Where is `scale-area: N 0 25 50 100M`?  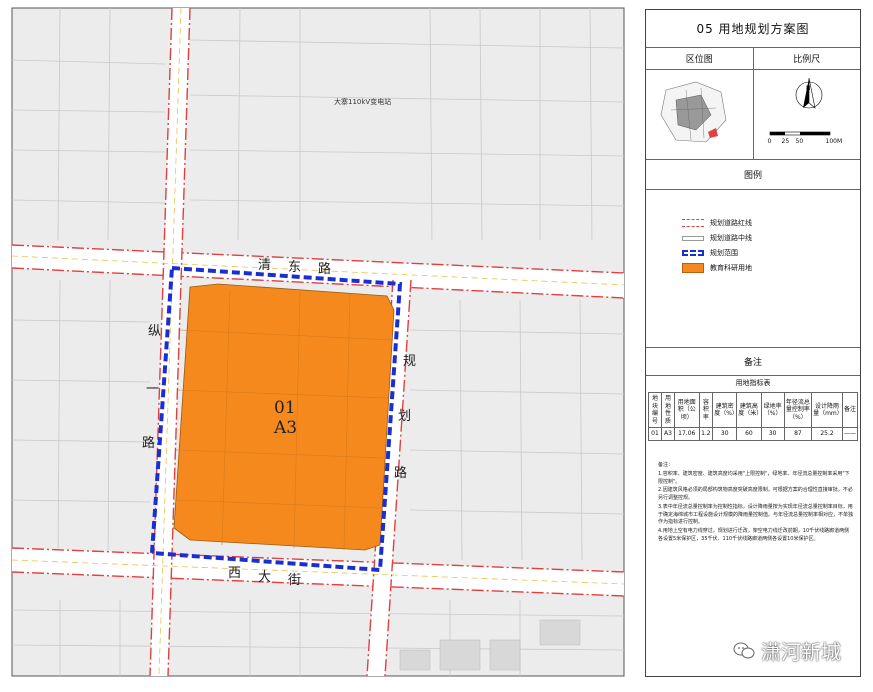 scale-area: N 0 25 50 100M is located at coordinates (807, 114).